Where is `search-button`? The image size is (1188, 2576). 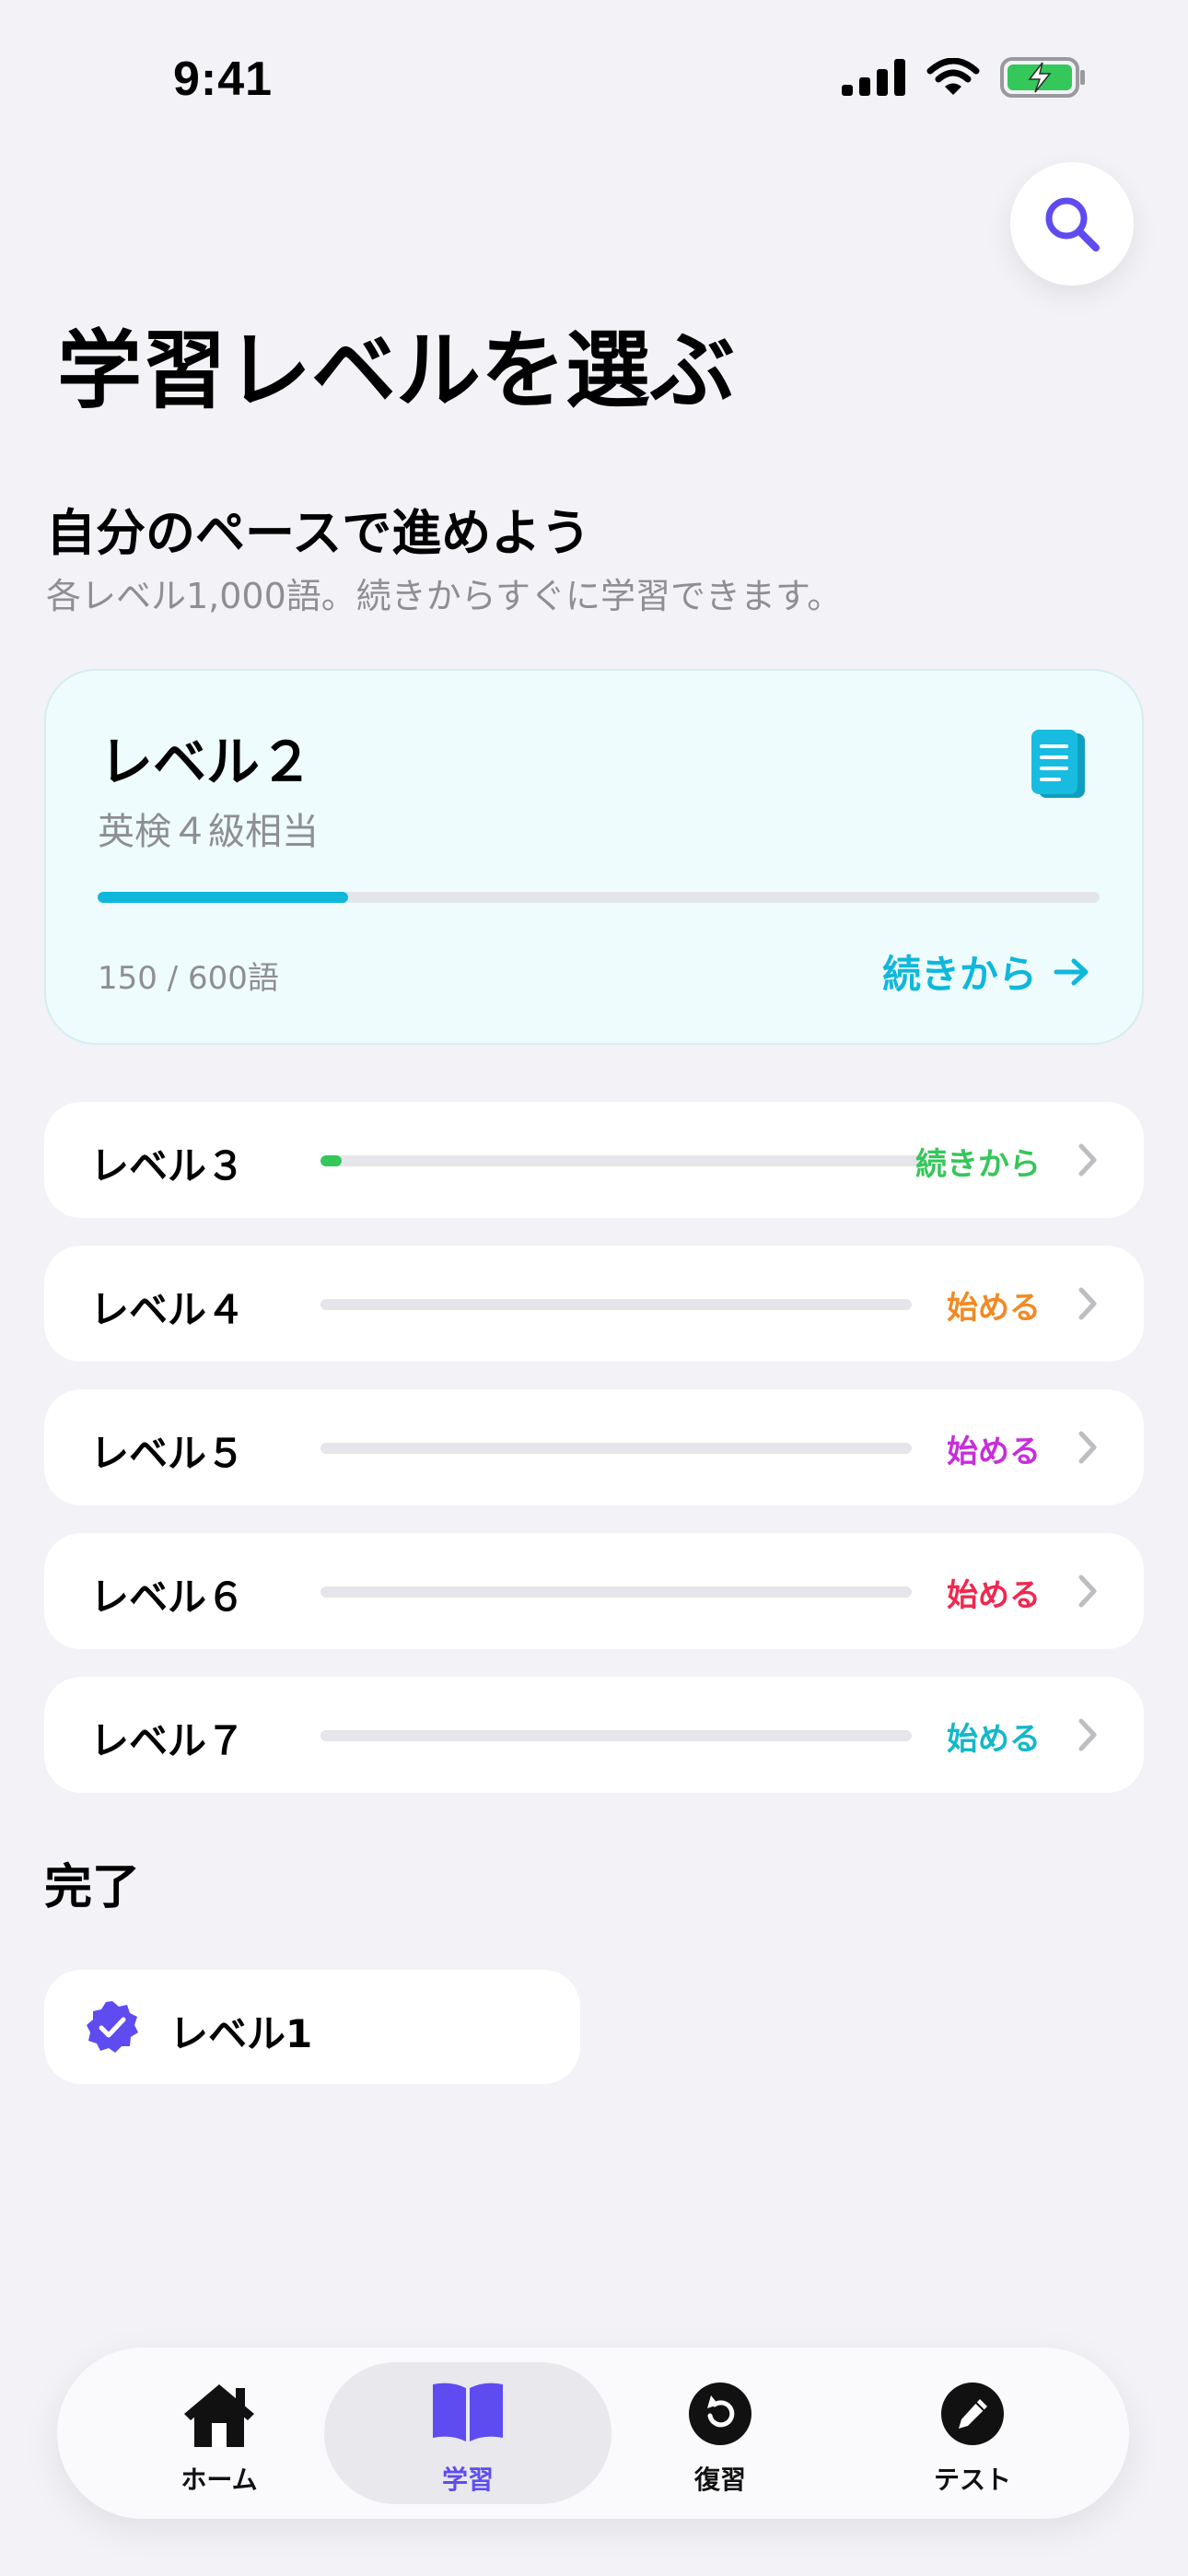
search-button is located at coordinates (1072, 224).